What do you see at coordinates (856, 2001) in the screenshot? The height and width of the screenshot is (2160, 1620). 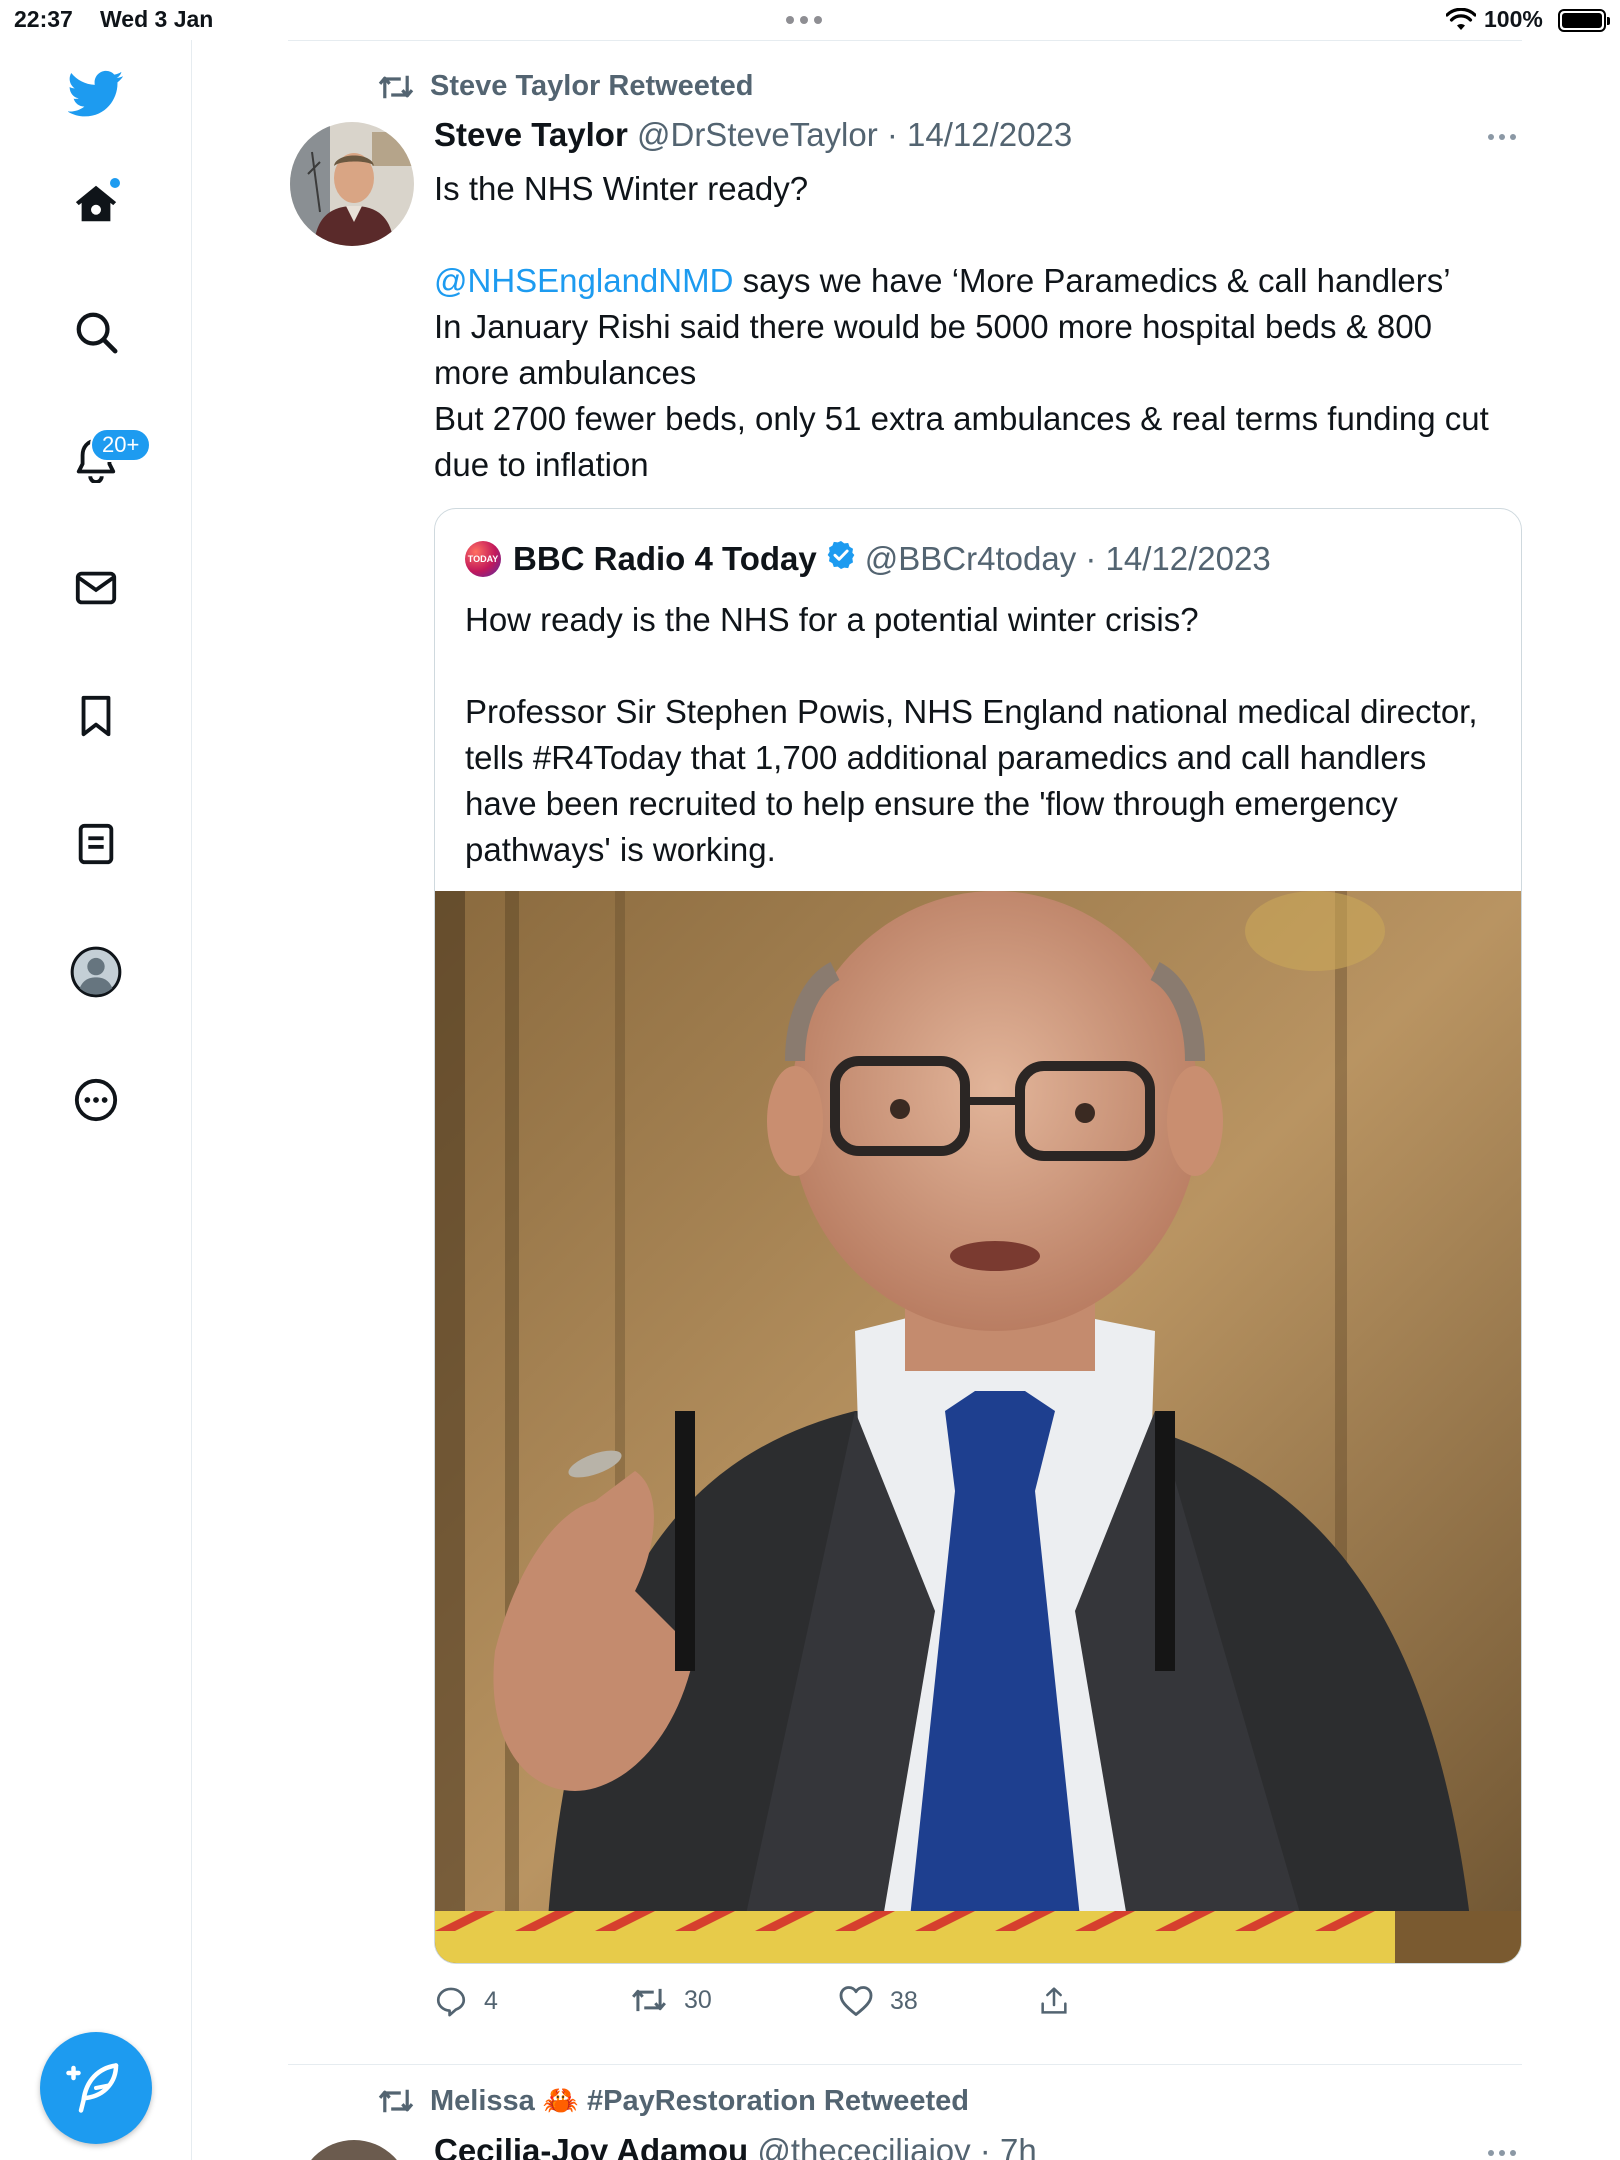 I see `heart-icon` at bounding box center [856, 2001].